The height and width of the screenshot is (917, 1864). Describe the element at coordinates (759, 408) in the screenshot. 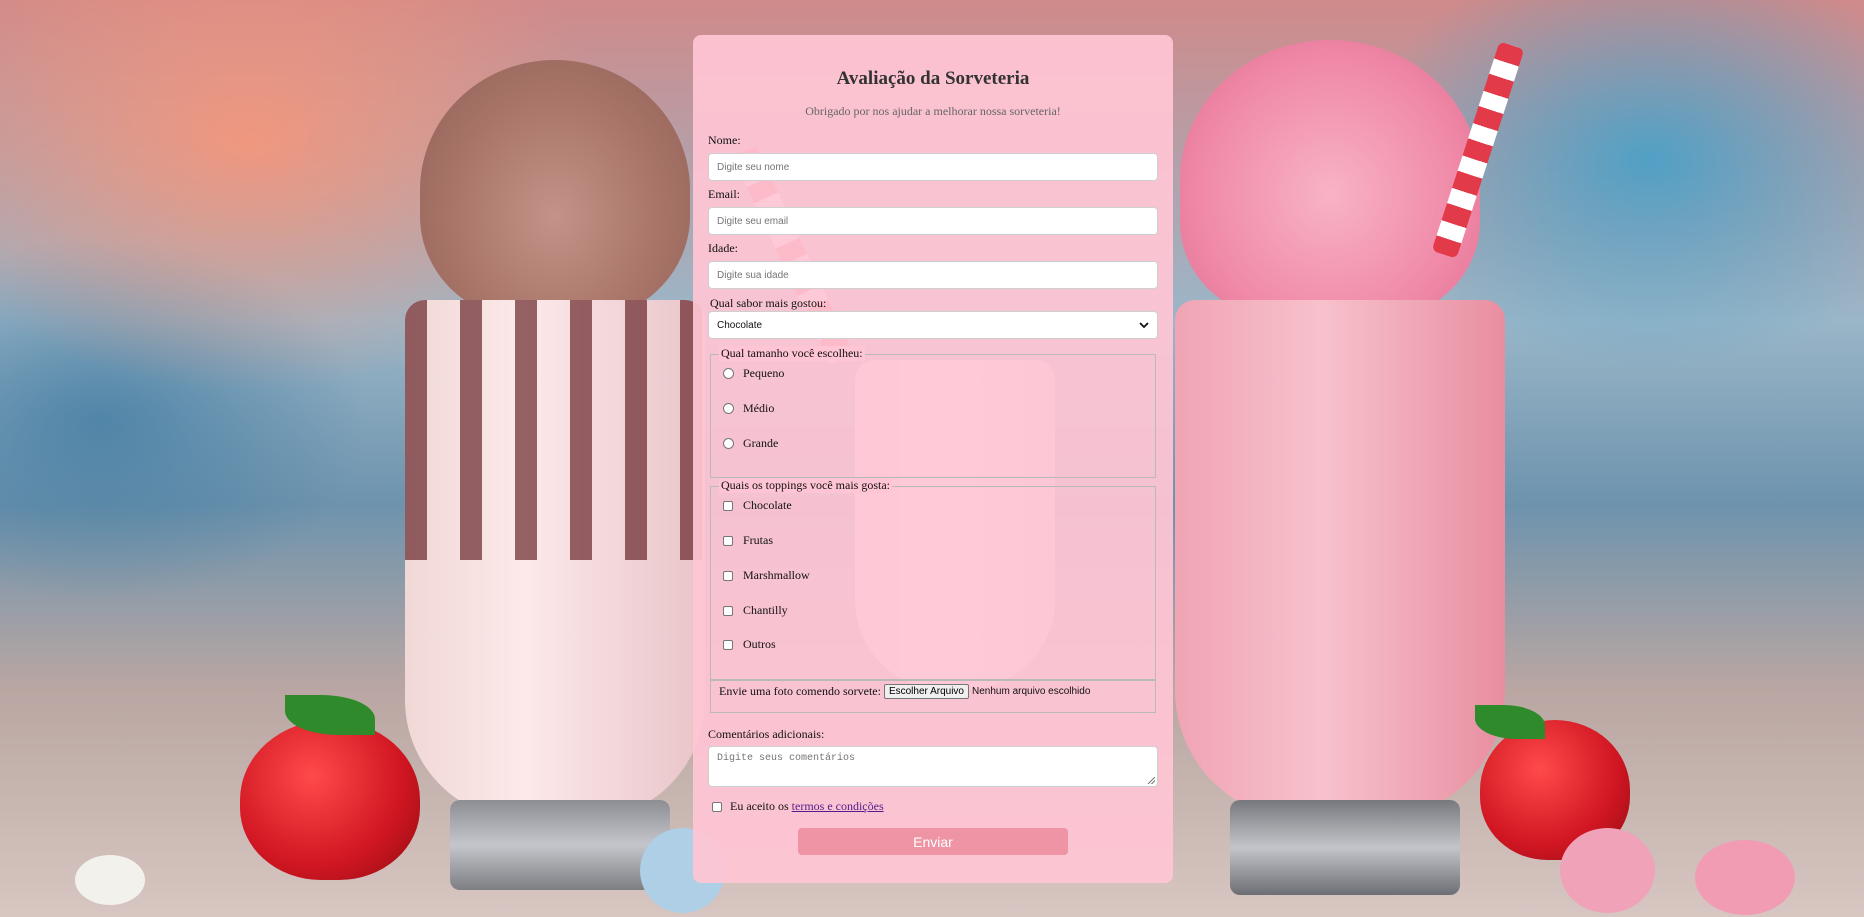

I see `size-option-label: Médio` at that location.